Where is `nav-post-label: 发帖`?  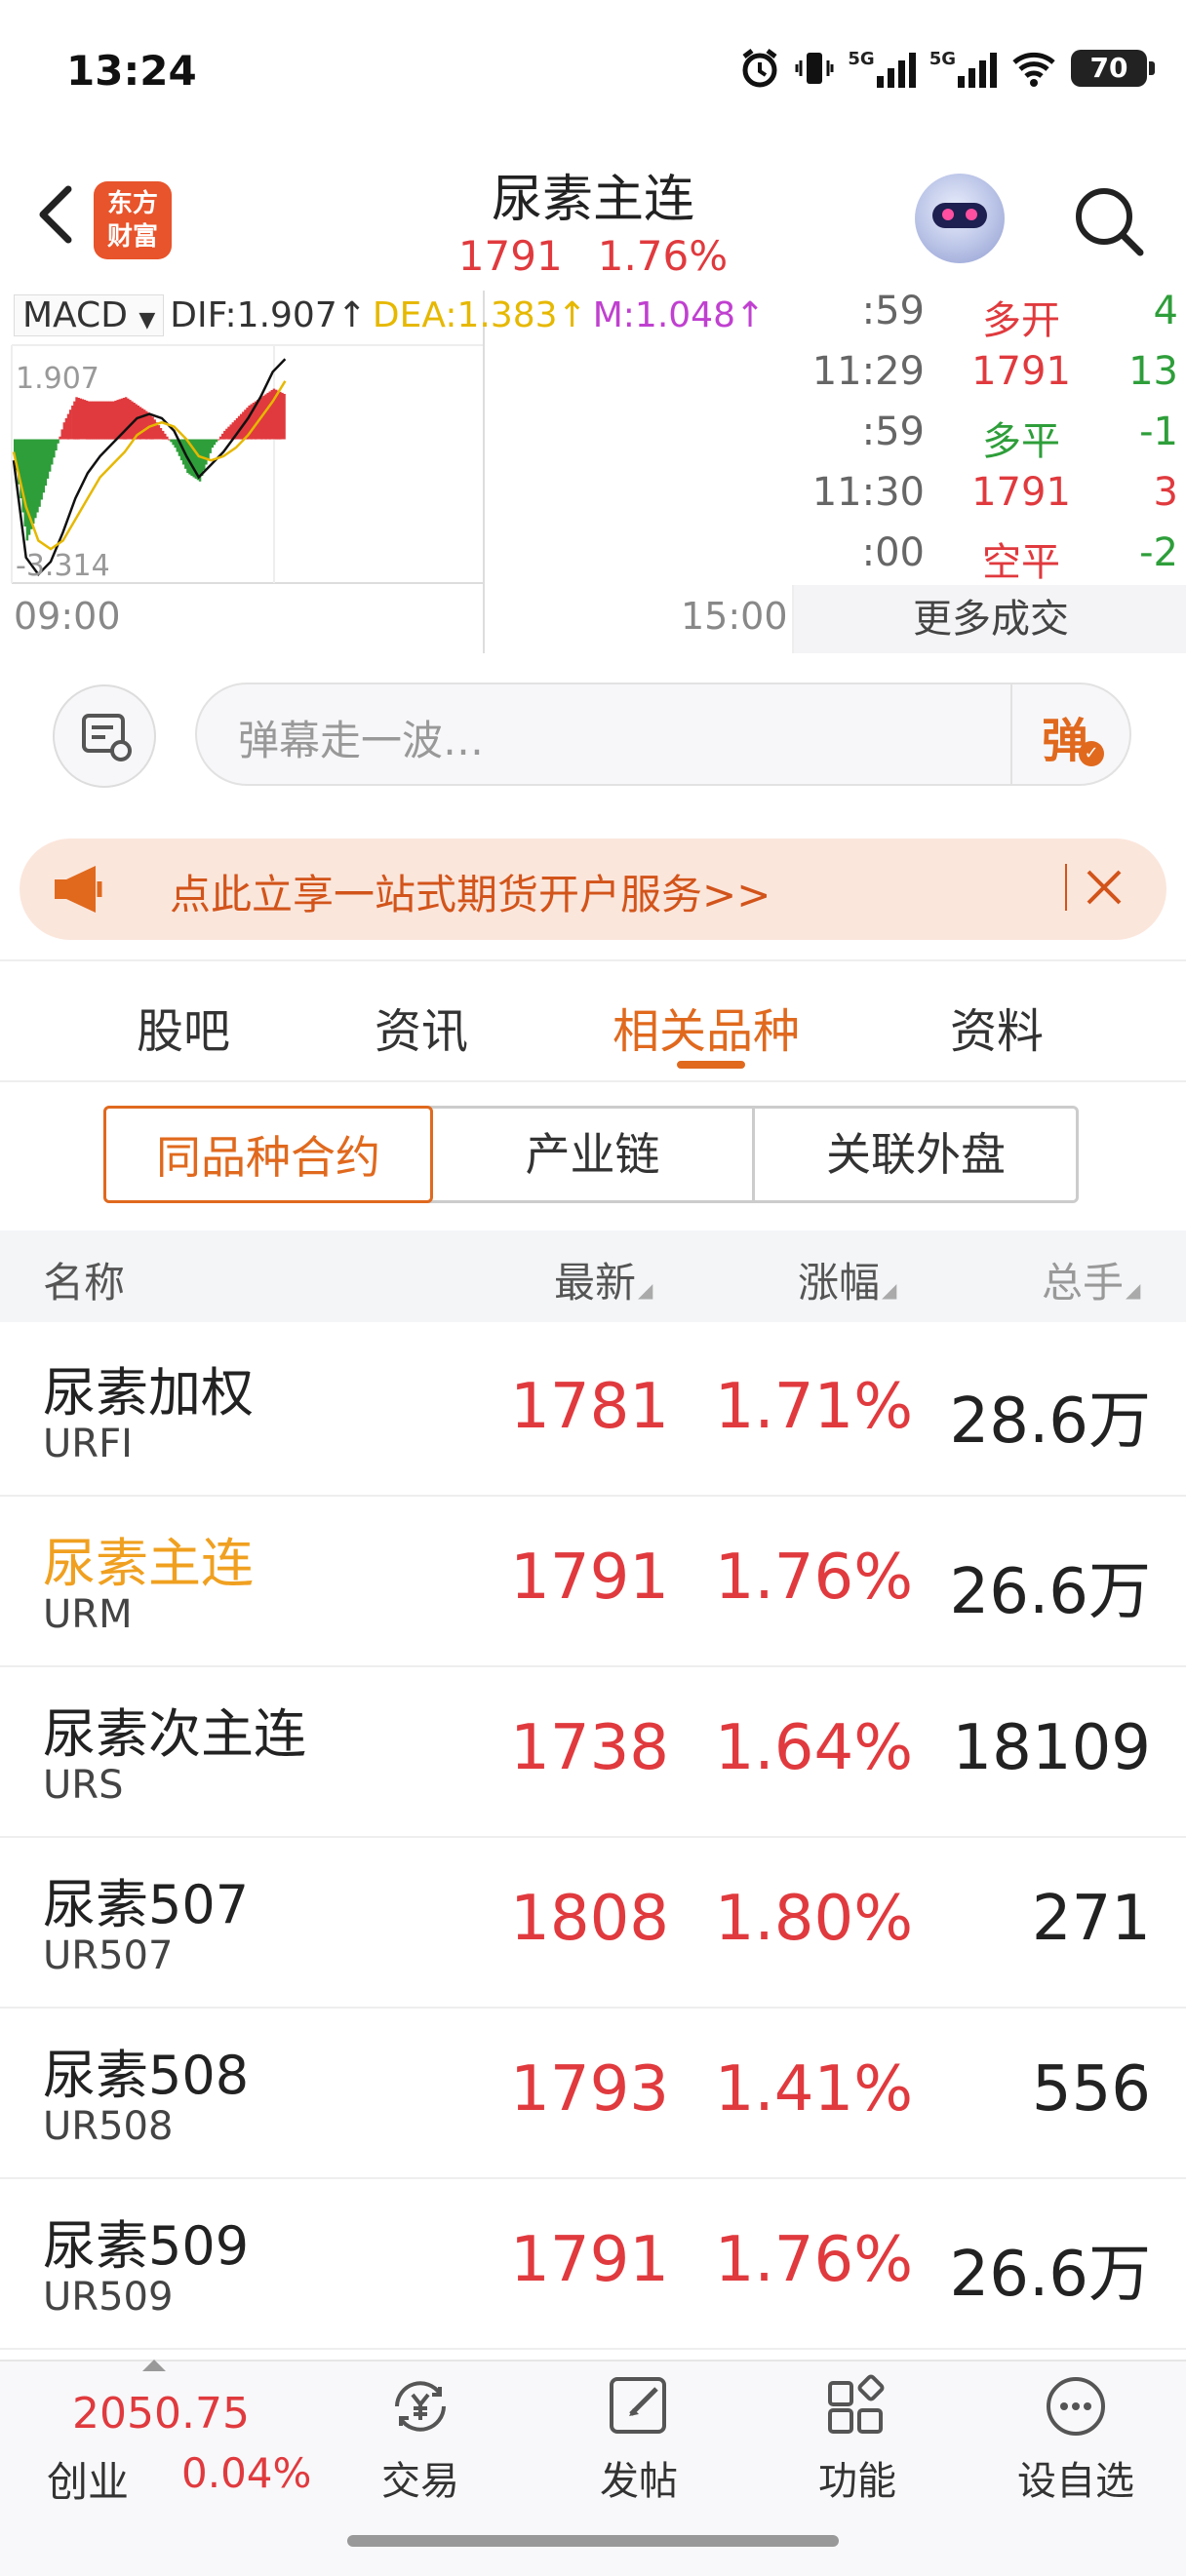
nav-post-label: 发帖 is located at coordinates (639, 2481).